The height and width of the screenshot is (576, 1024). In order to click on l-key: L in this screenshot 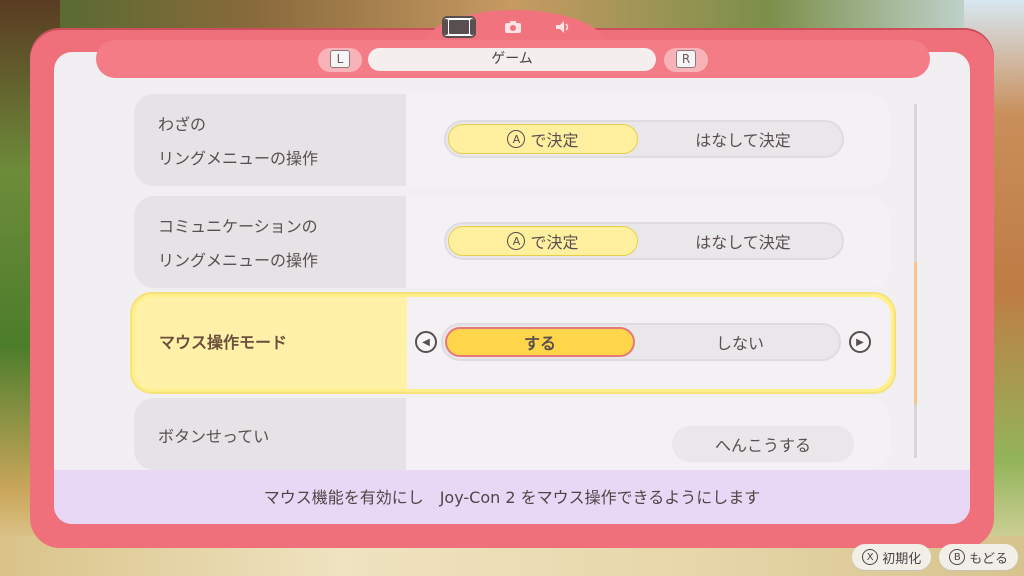, I will do `click(340, 59)`.